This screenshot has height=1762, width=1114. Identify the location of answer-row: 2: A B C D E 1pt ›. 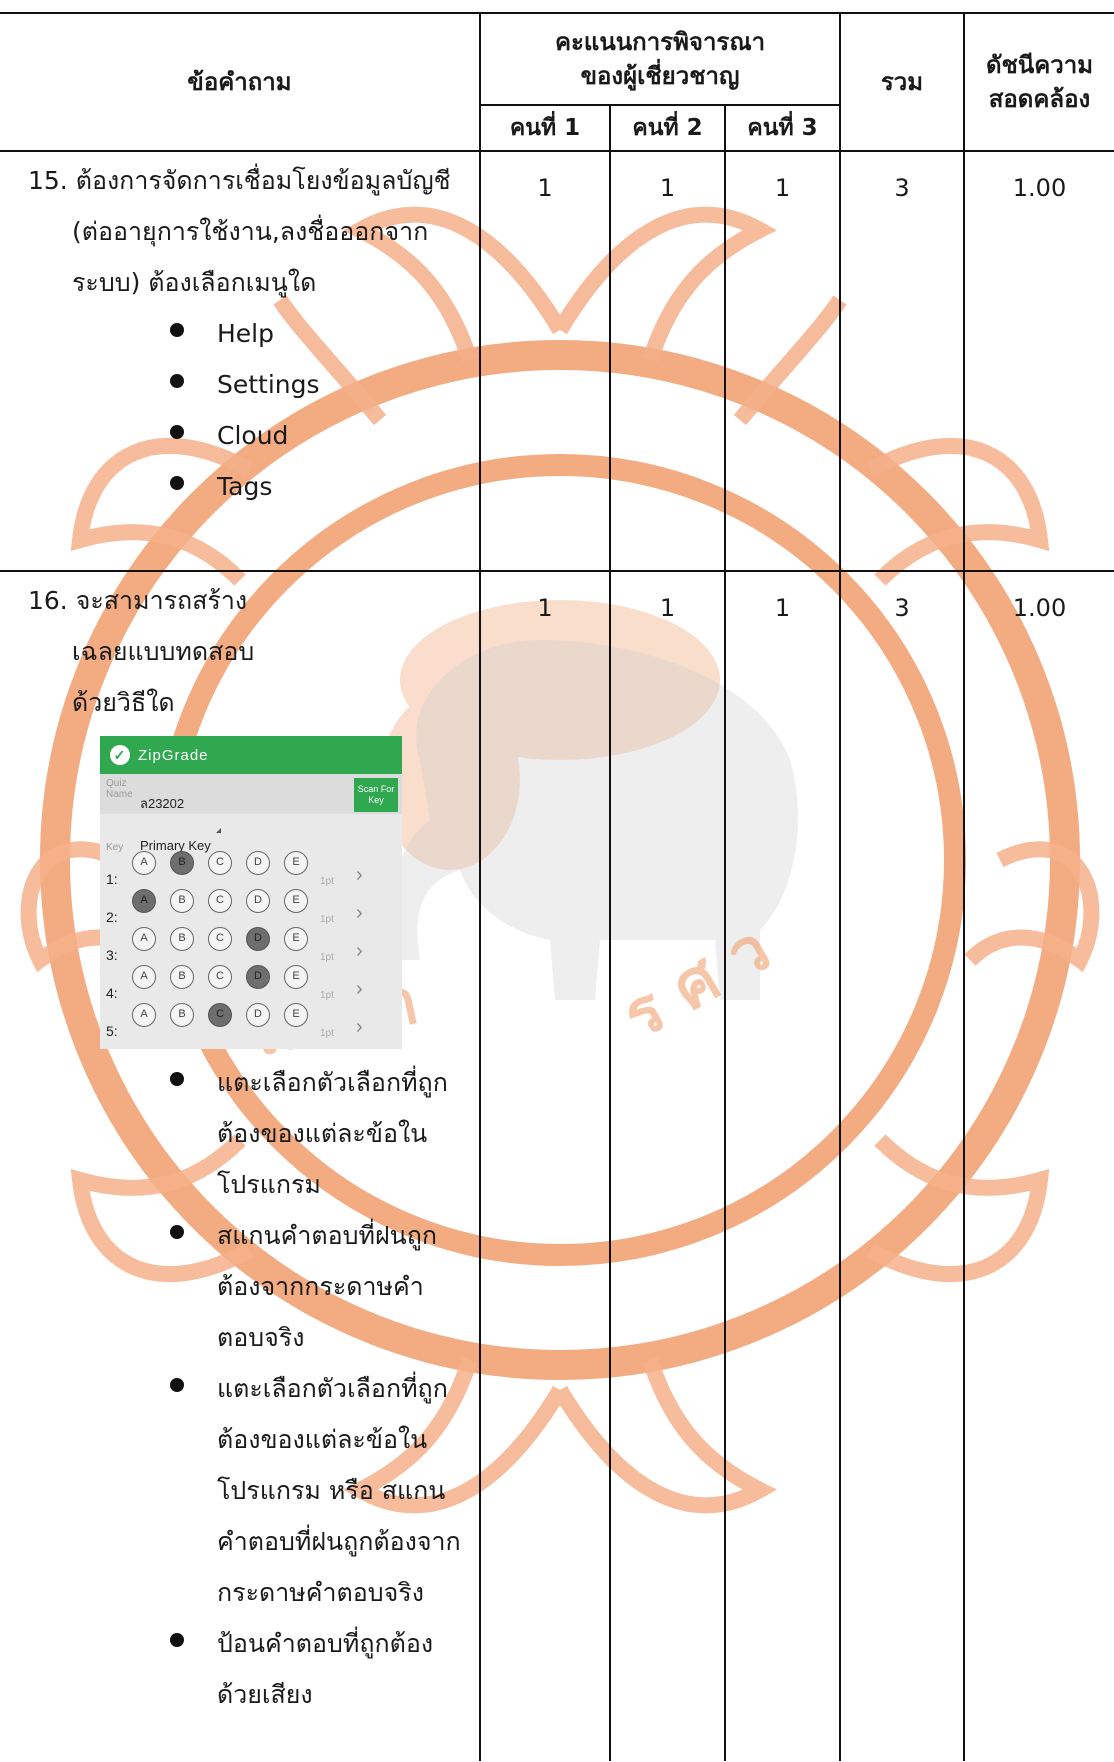
(251, 903).